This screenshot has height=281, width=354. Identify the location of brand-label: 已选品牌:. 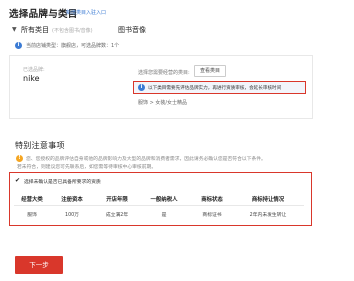
(34, 70).